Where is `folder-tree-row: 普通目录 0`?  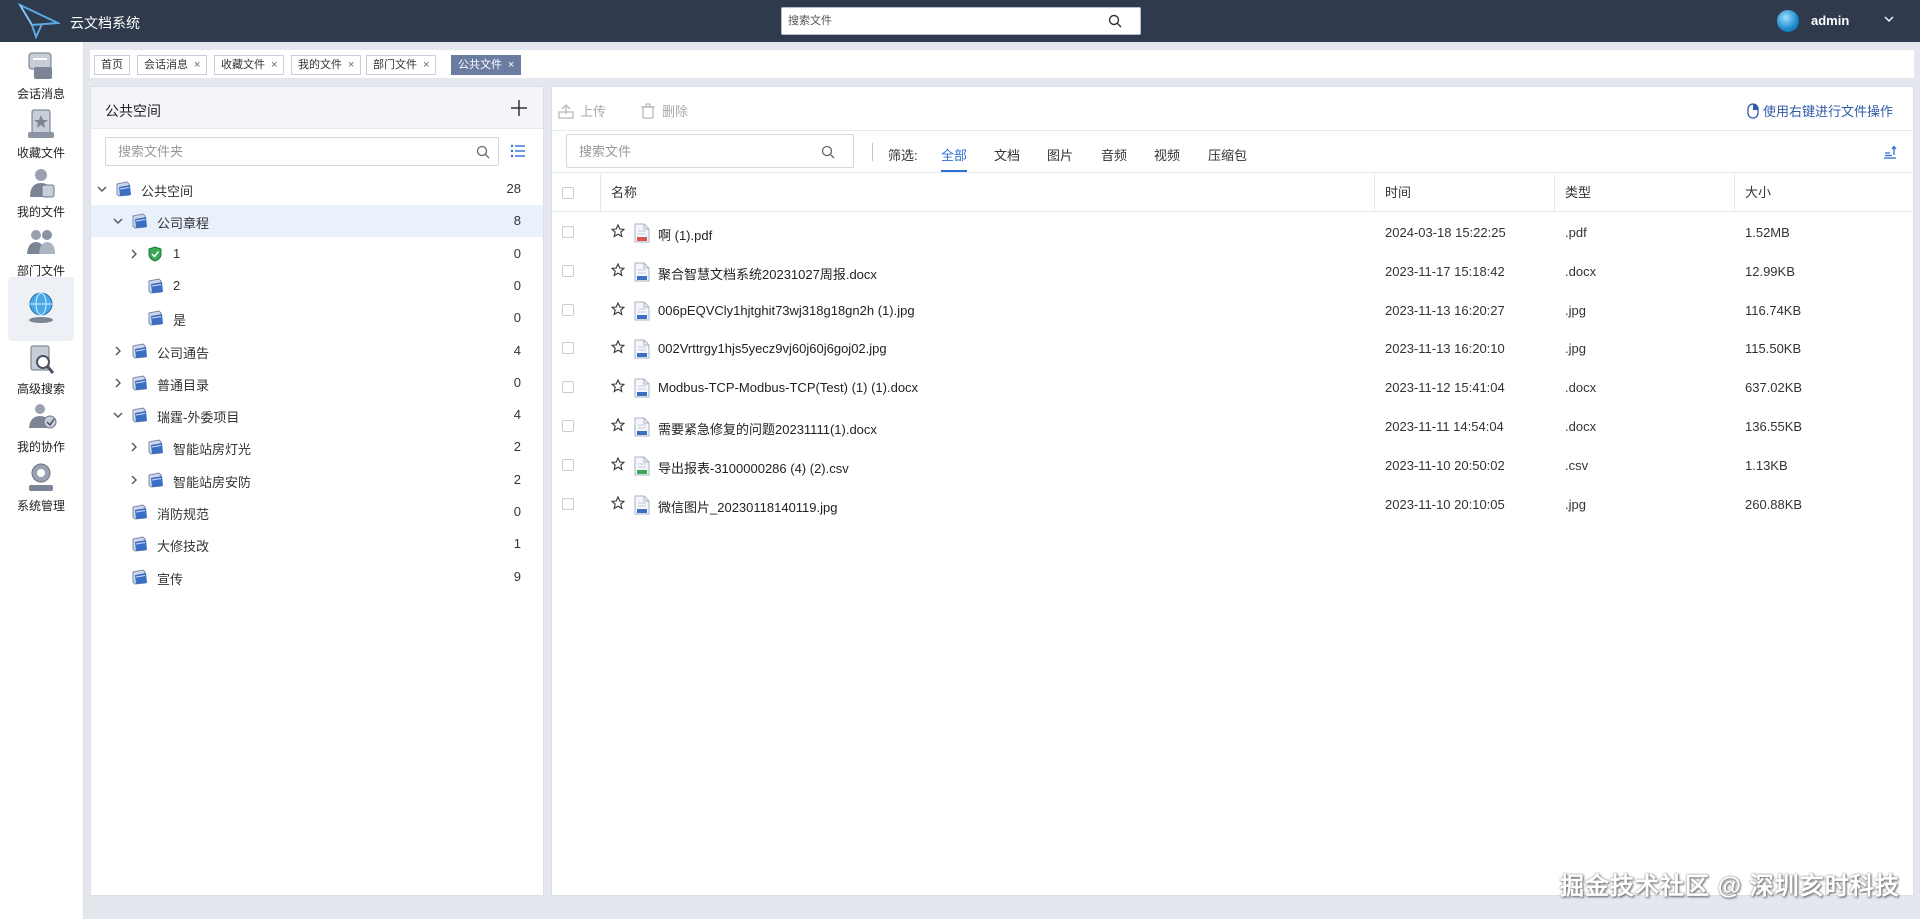
folder-tree-row: 普通目录 0 is located at coordinates (317, 383).